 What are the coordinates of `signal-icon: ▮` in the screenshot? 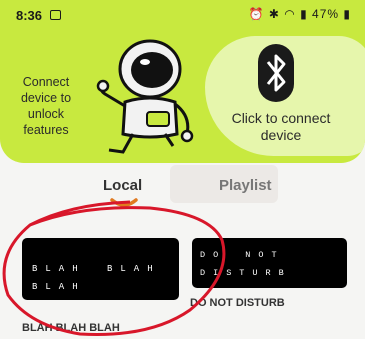 It's located at (304, 14).